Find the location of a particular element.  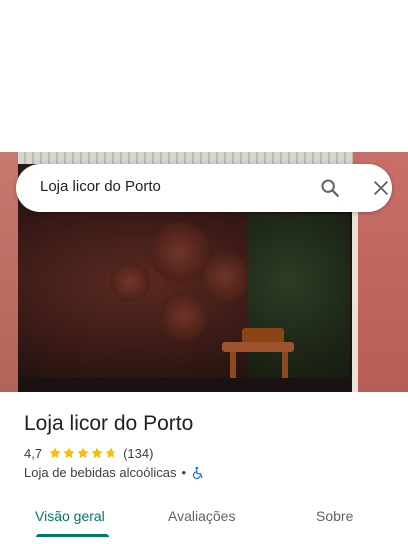

review-count: (134) is located at coordinates (138, 453).